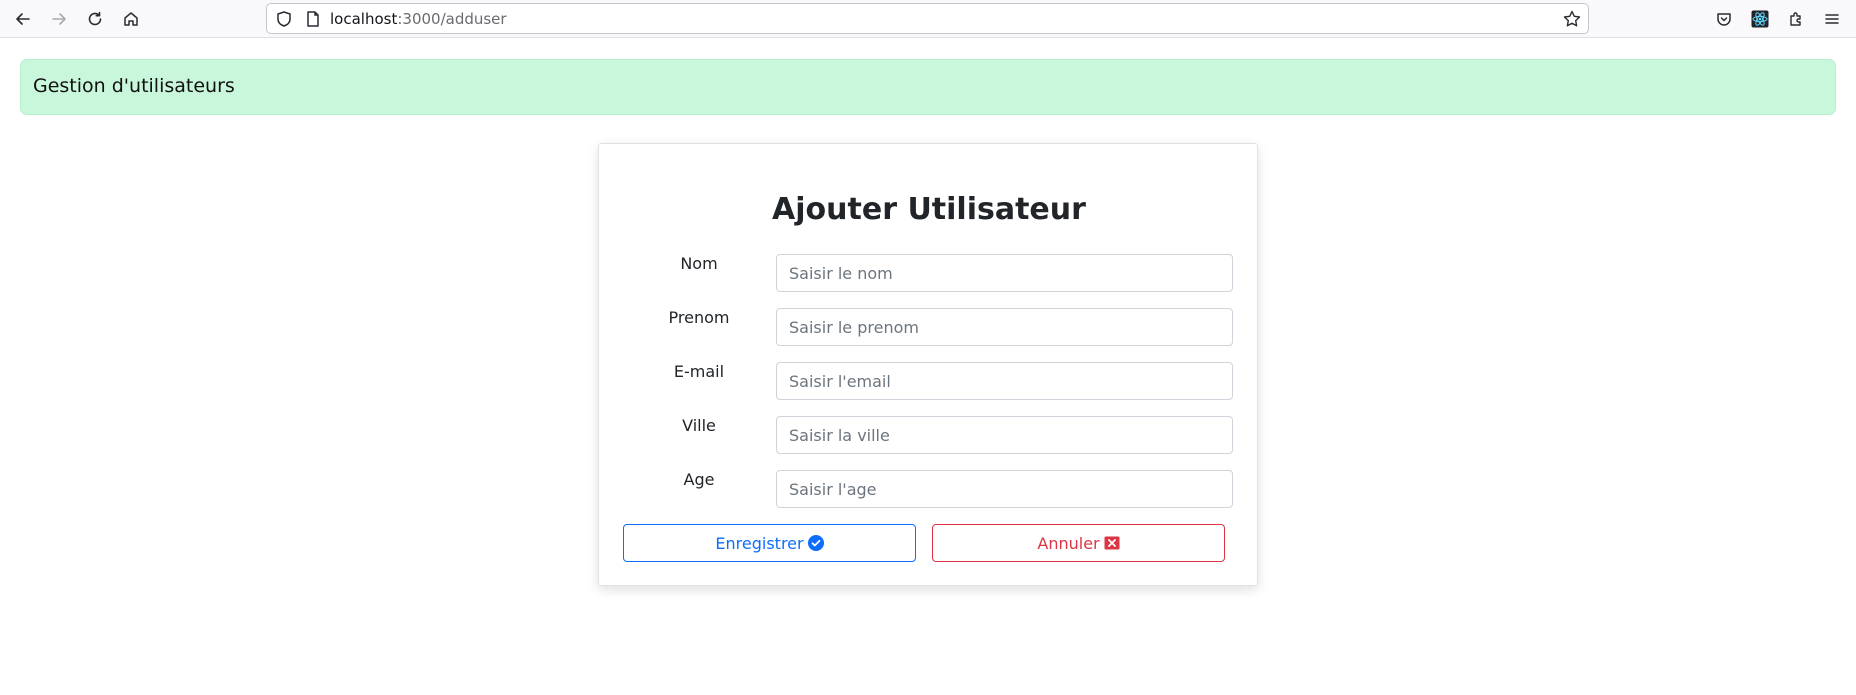 This screenshot has height=695, width=1856. Describe the element at coordinates (699, 479) in the screenshot. I see `age-label: Age` at that location.